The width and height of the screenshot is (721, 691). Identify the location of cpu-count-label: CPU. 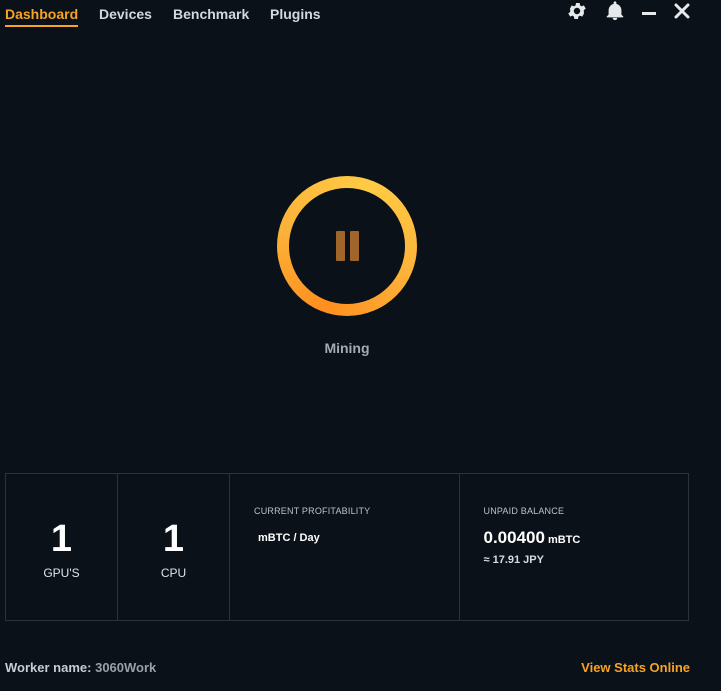
(173, 573).